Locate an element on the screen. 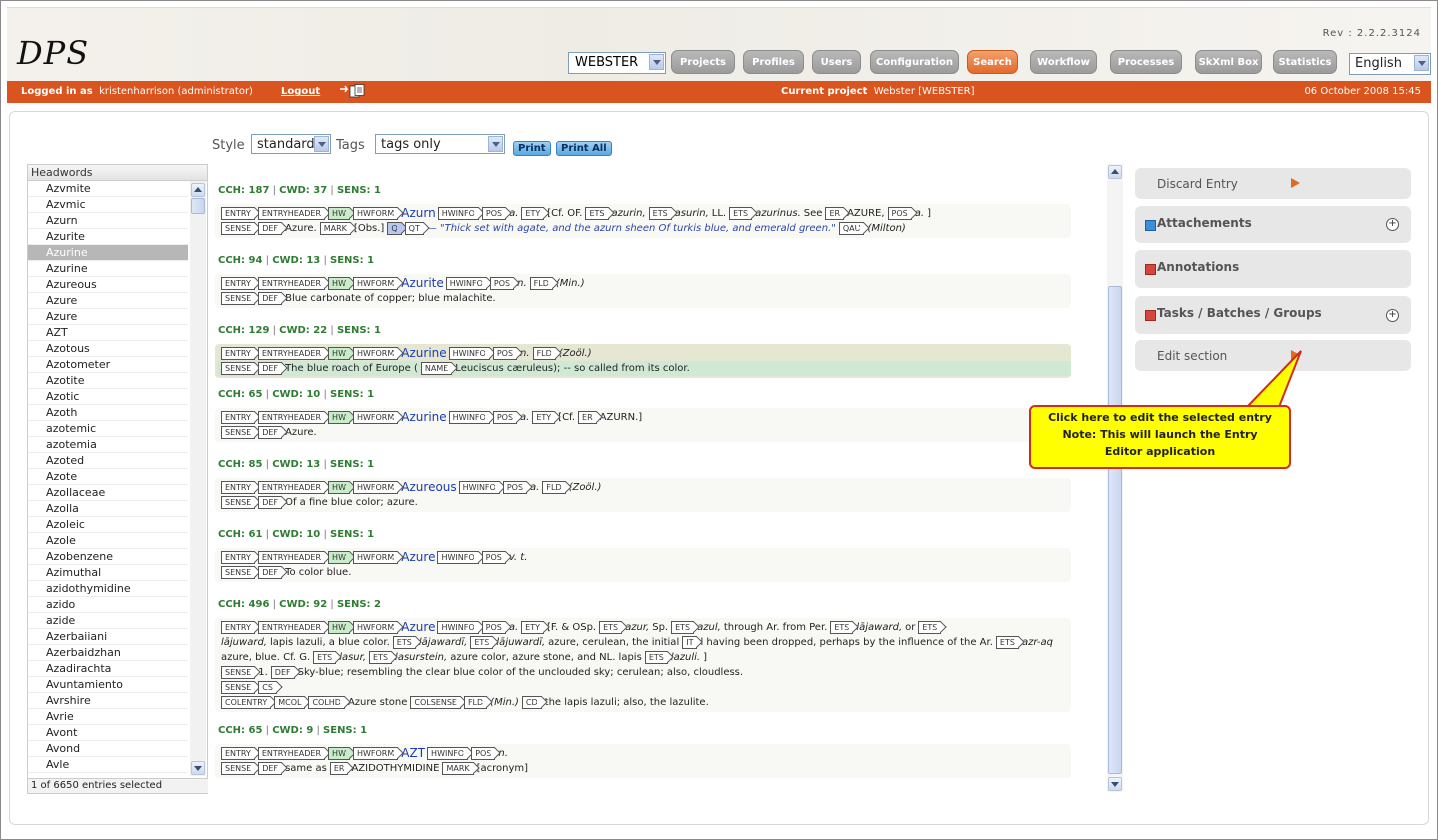 This screenshot has height=840, width=1438. xml-tag: ER is located at coordinates (339, 768).